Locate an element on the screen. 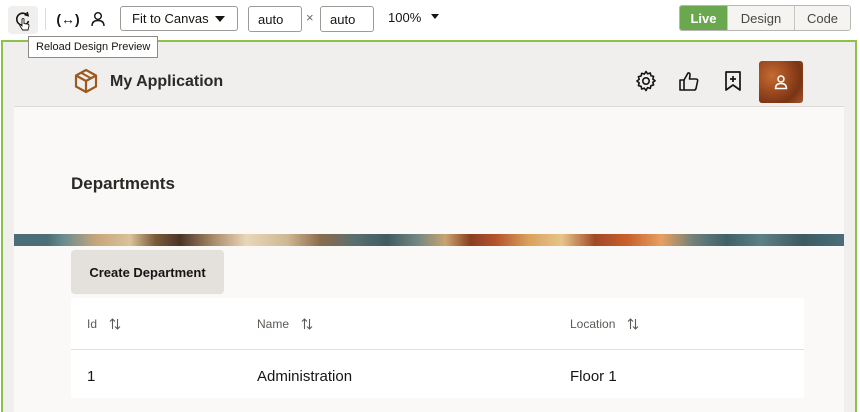 The height and width of the screenshot is (412, 860). times-symbol: × is located at coordinates (310, 17).